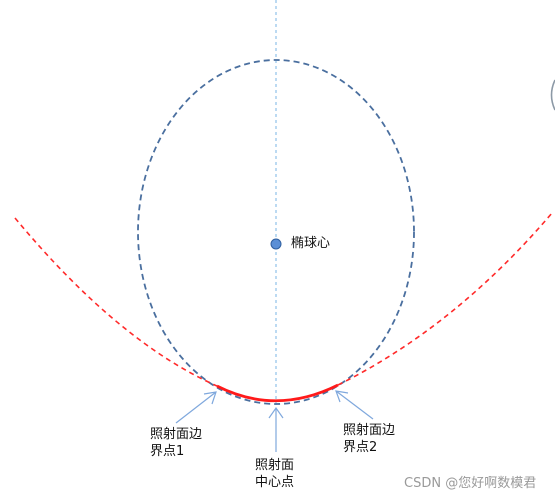 The width and height of the screenshot is (555, 496). Describe the element at coordinates (116, 302) in the screenshot. I see `parabola-left-dashed` at that location.